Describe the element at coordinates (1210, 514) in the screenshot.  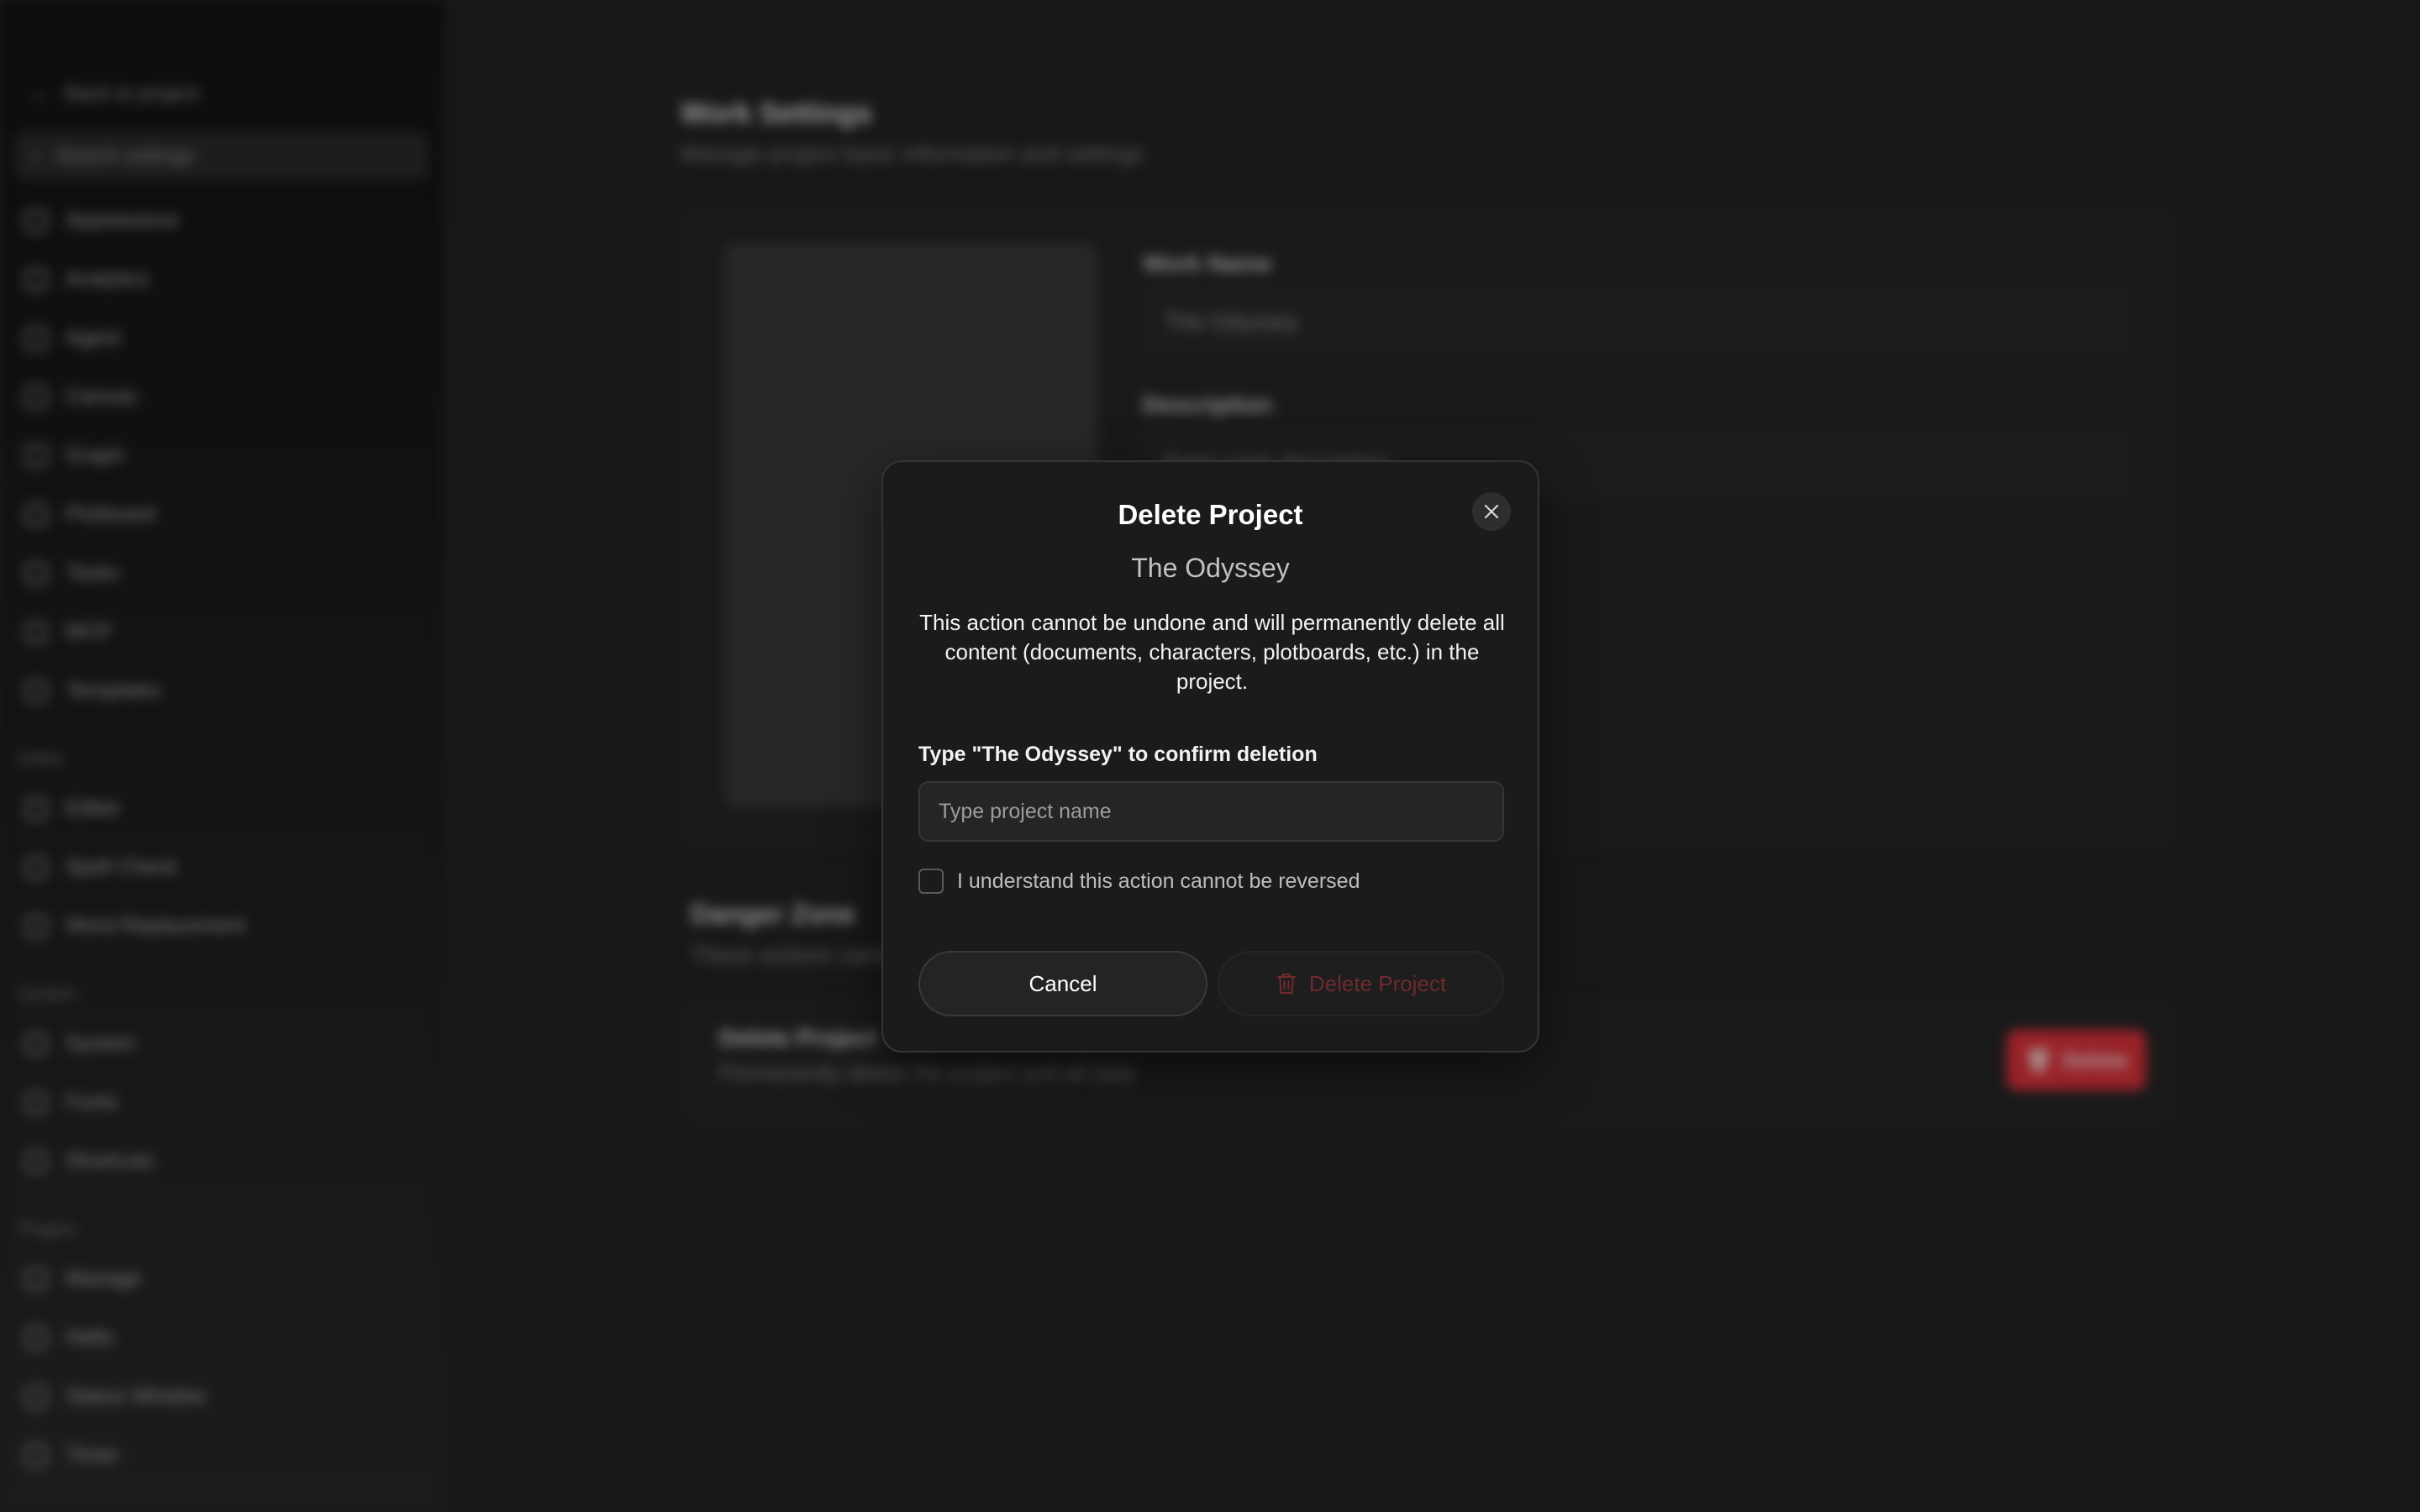
I see `dialog-title: Delete Project` at that location.